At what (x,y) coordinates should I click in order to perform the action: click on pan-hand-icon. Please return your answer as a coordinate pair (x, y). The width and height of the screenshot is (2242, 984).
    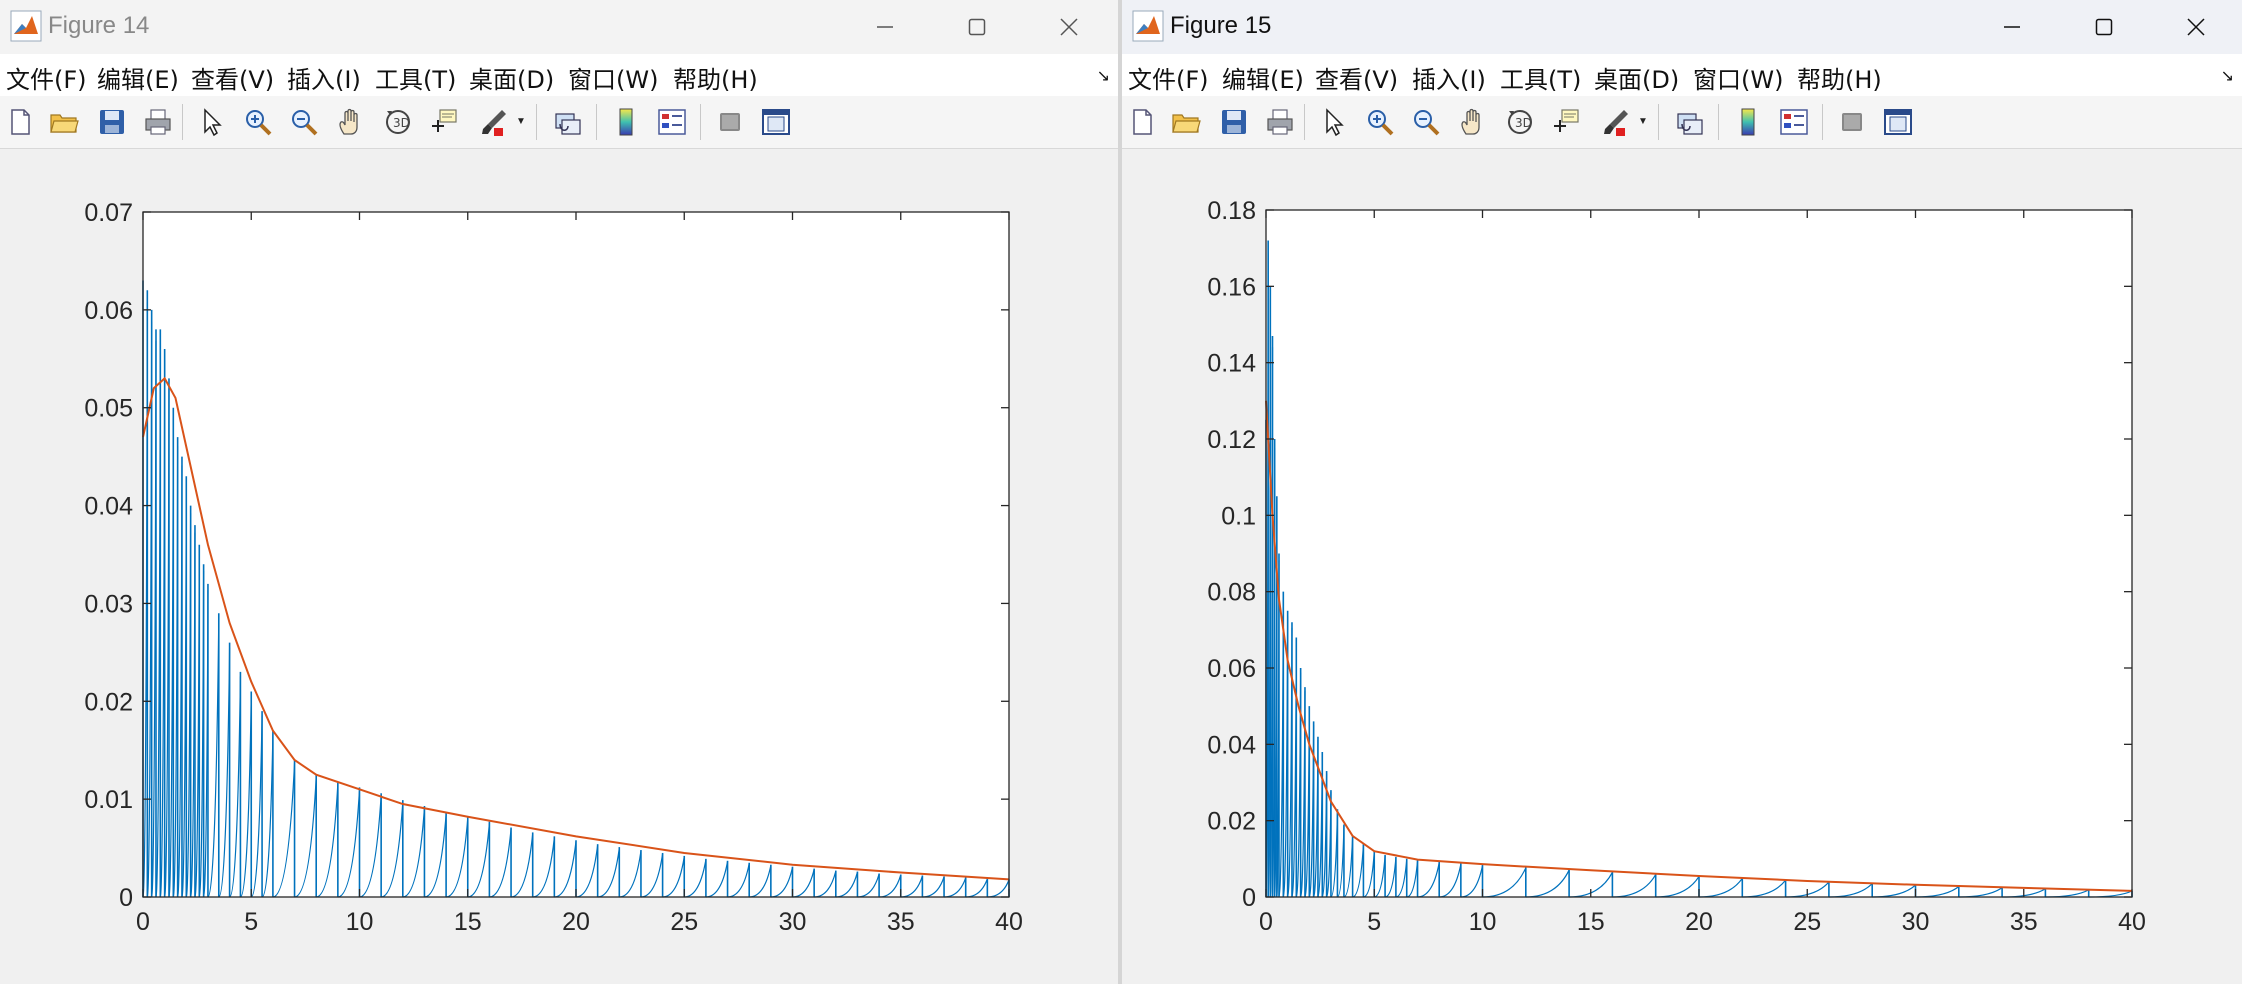
    Looking at the image, I should click on (1470, 121).